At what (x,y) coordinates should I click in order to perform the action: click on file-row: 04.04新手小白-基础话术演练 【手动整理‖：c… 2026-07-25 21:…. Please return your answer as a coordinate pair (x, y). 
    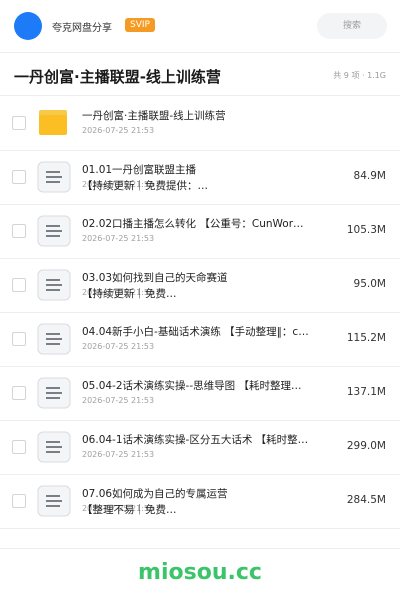
    Looking at the image, I should click on (200, 339).